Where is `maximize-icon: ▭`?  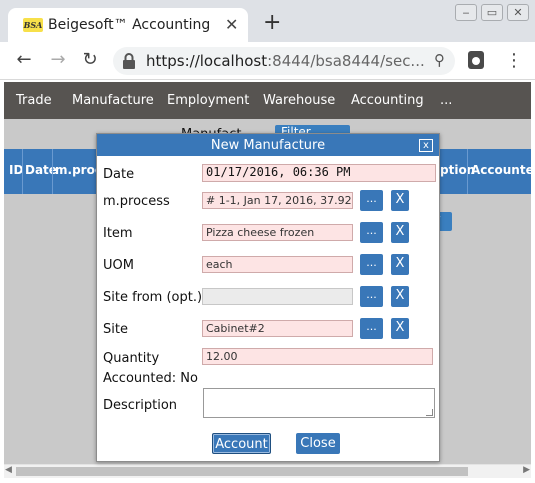
maximize-icon: ▭ is located at coordinates (492, 12).